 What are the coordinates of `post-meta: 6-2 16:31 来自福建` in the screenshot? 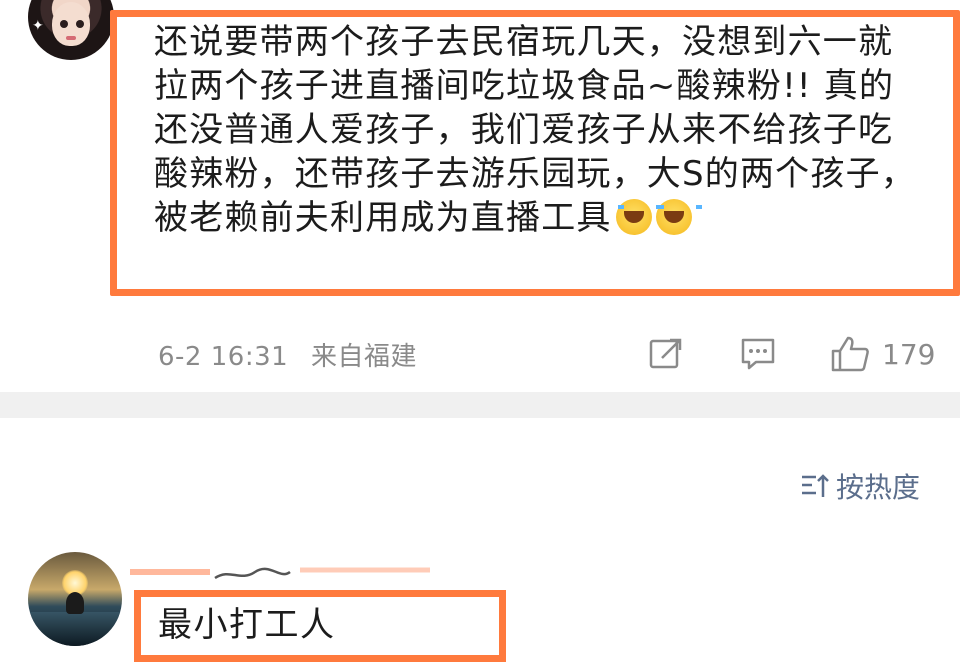 It's located at (287, 354).